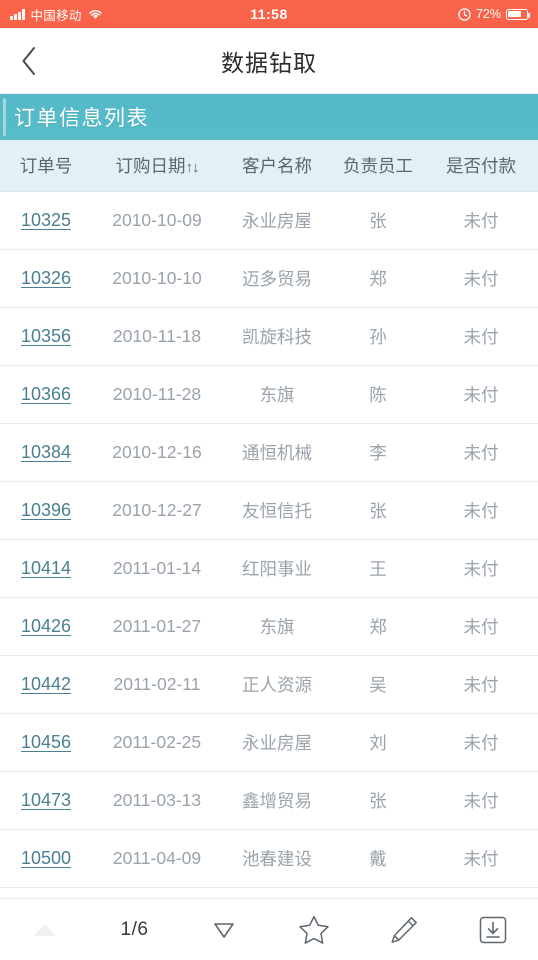  I want to click on triangle-up-icon, so click(44, 929).